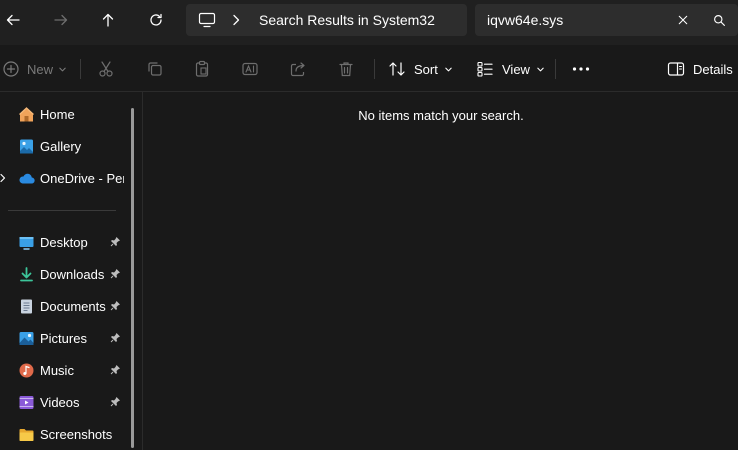  I want to click on sidebar-item-music: Music, so click(65, 370).